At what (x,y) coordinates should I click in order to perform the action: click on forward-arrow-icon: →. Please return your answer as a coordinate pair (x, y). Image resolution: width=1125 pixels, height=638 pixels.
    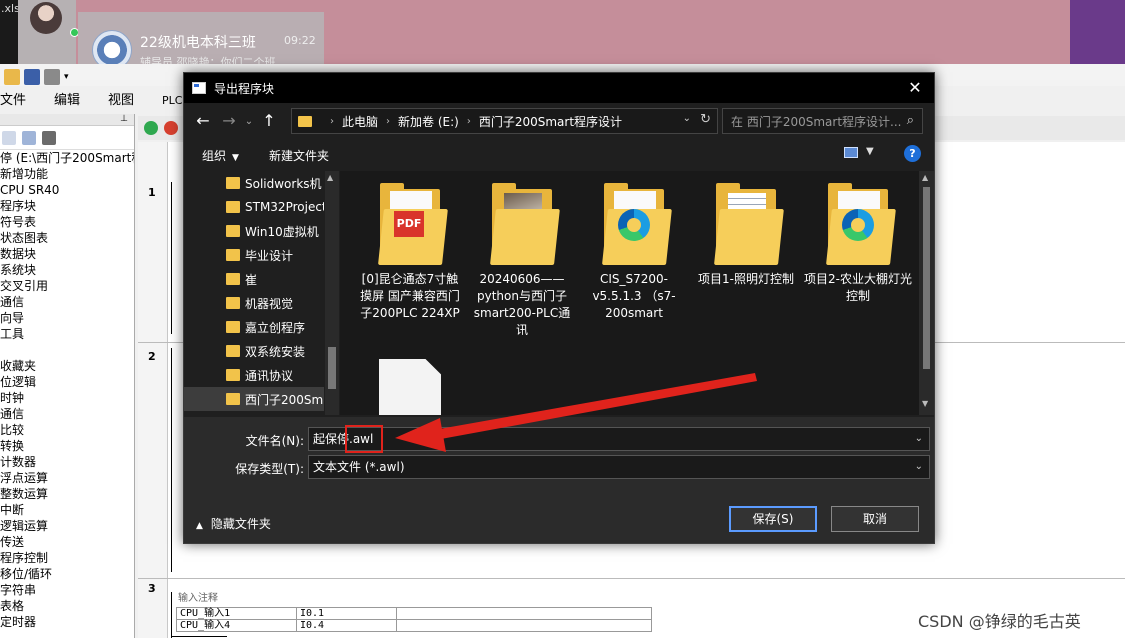
    Looking at the image, I should click on (229, 121).